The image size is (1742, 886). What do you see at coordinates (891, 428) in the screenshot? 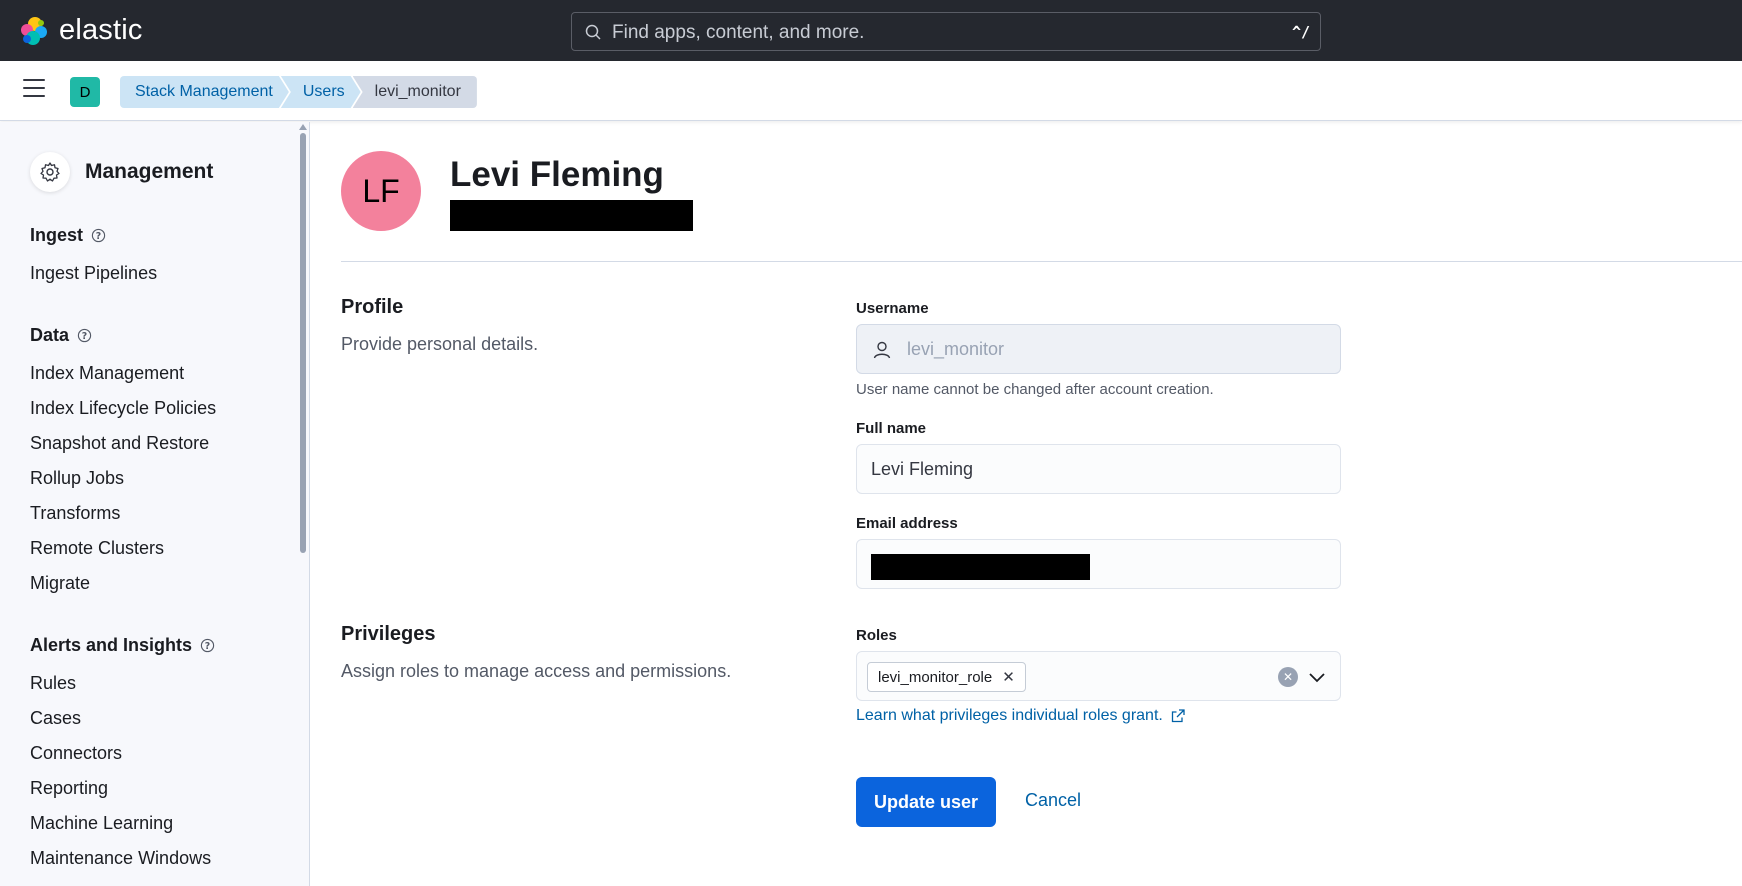
I see `fullname-label: Full name` at bounding box center [891, 428].